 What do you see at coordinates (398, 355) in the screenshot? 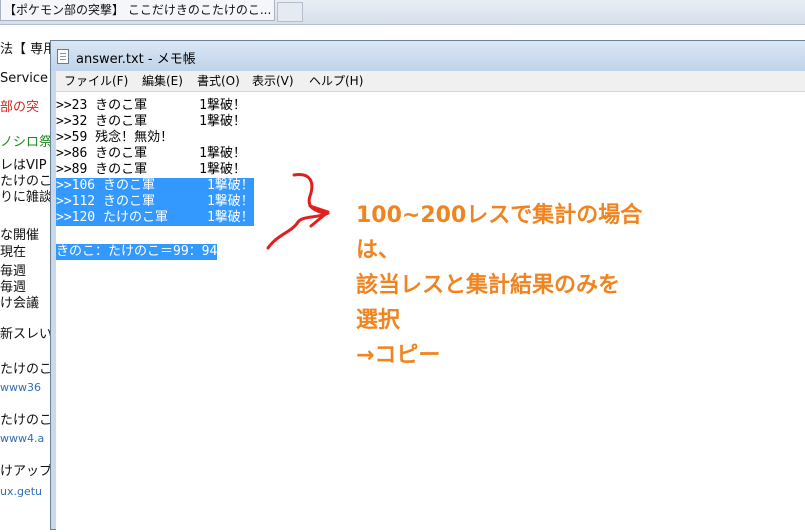
I see `annotation-line: →コピー` at bounding box center [398, 355].